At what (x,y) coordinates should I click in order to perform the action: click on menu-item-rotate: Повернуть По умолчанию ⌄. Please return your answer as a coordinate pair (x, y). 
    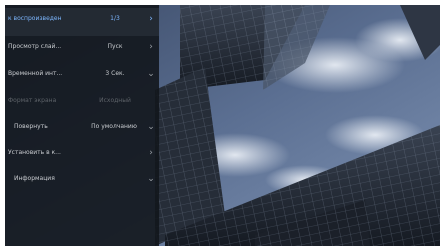
    Looking at the image, I should click on (82, 130).